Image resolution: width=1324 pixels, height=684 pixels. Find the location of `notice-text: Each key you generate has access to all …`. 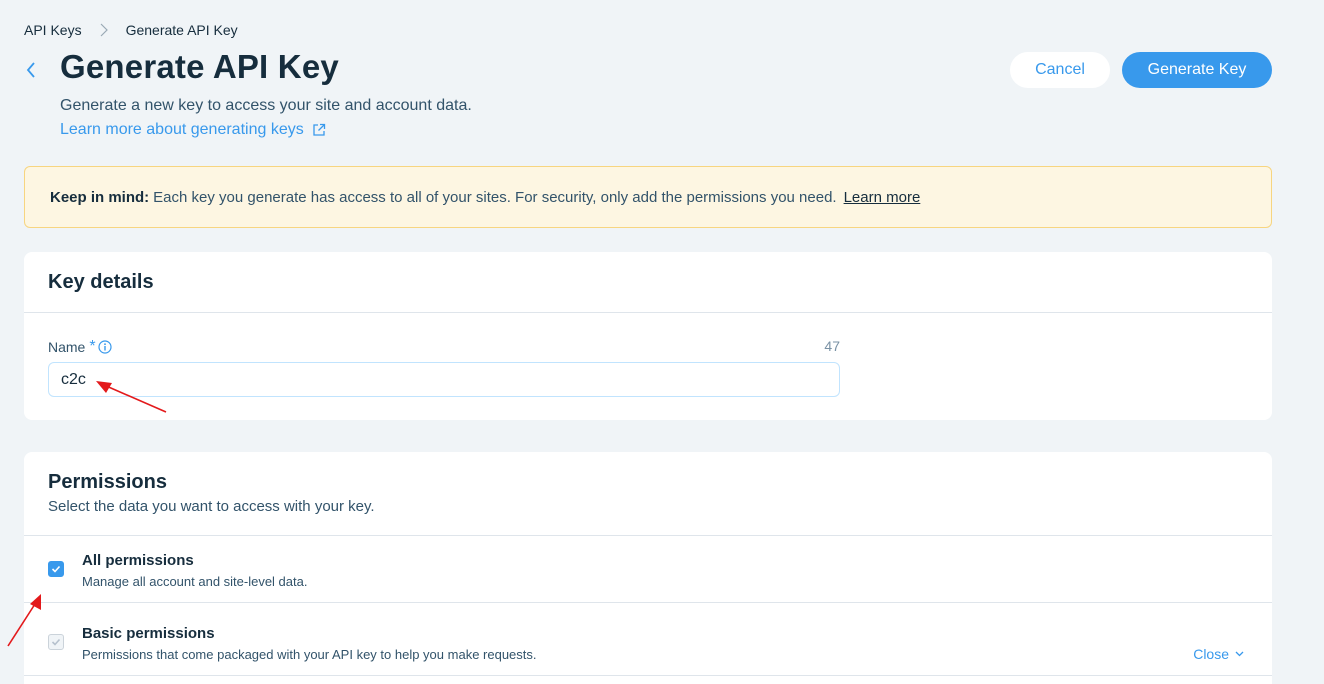

notice-text: Each key you generate has access to all … is located at coordinates (495, 197).